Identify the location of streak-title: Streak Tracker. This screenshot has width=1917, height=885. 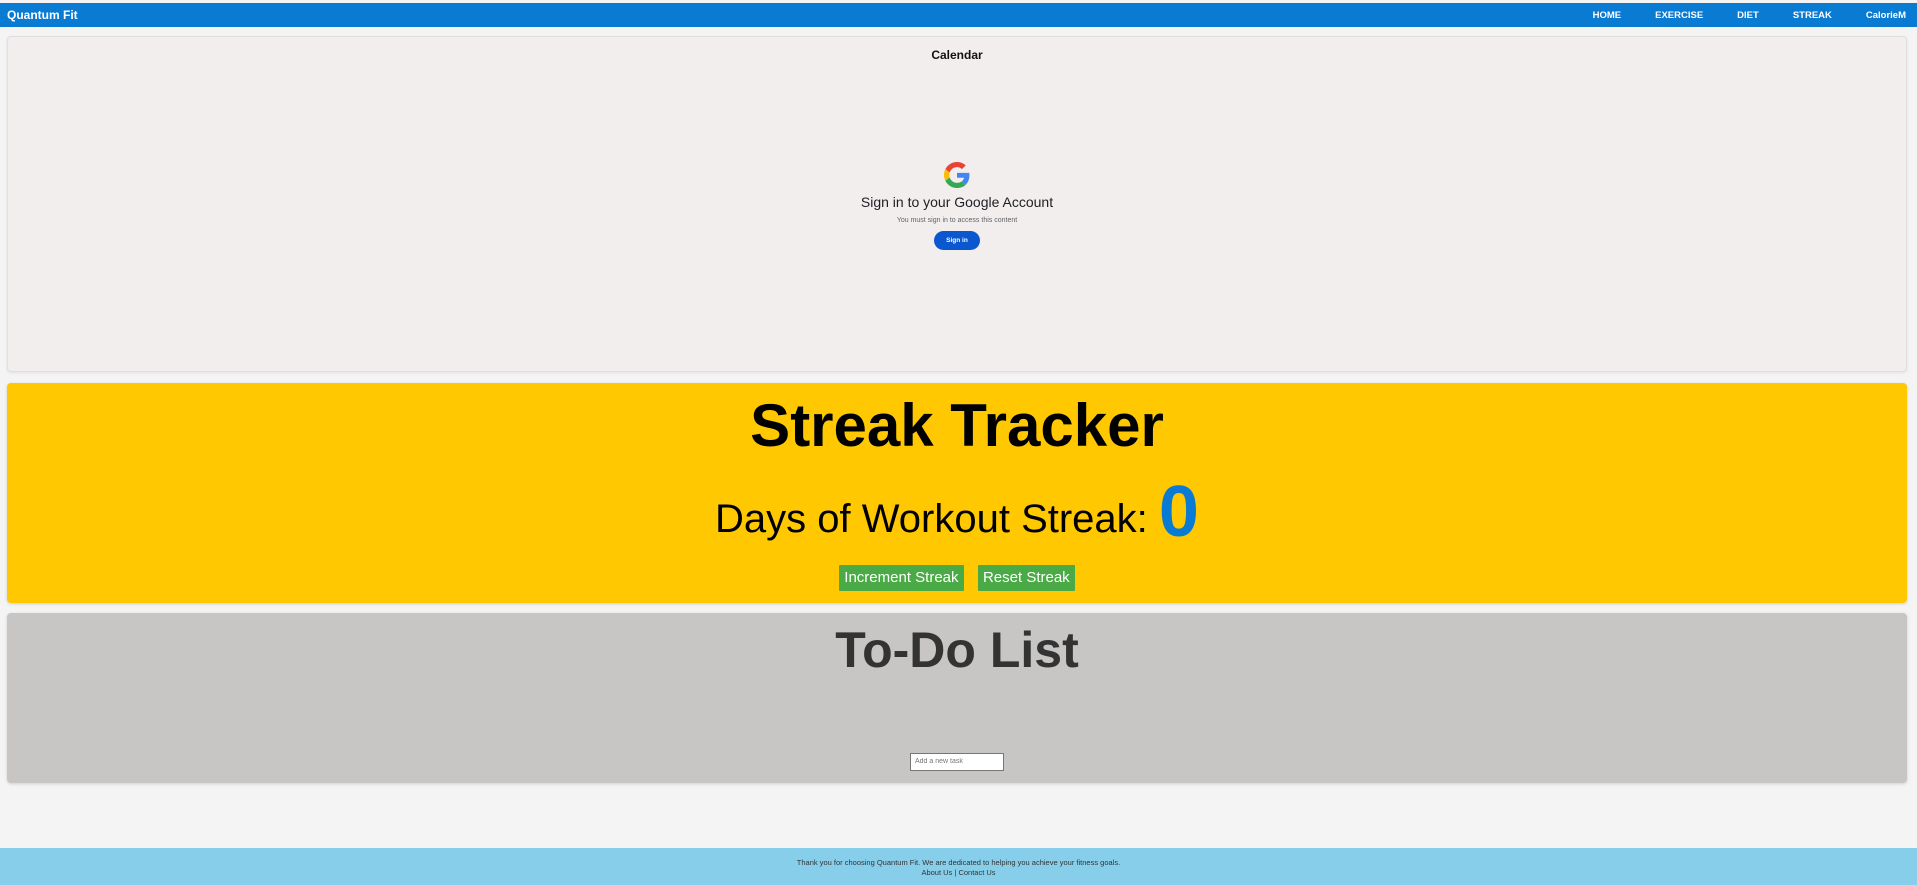
(957, 425).